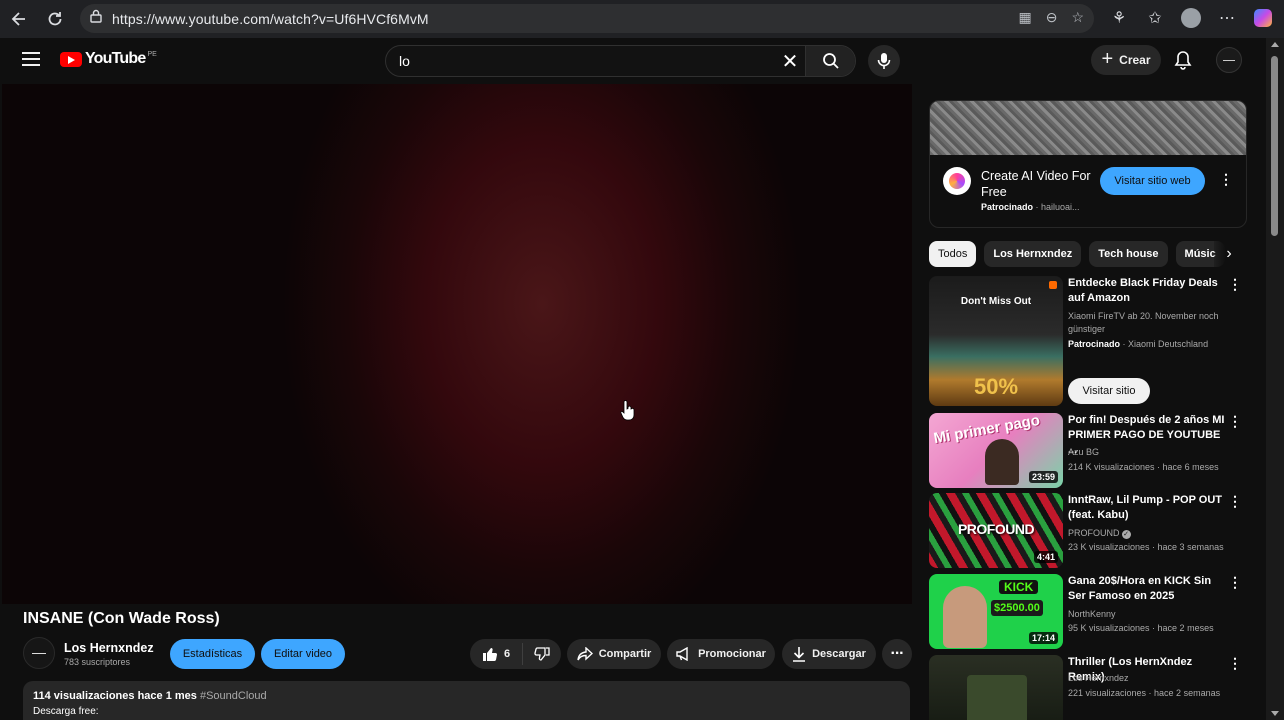 This screenshot has width=1284, height=720. Describe the element at coordinates (55, 19) in the screenshot. I see `reload-icon` at that location.